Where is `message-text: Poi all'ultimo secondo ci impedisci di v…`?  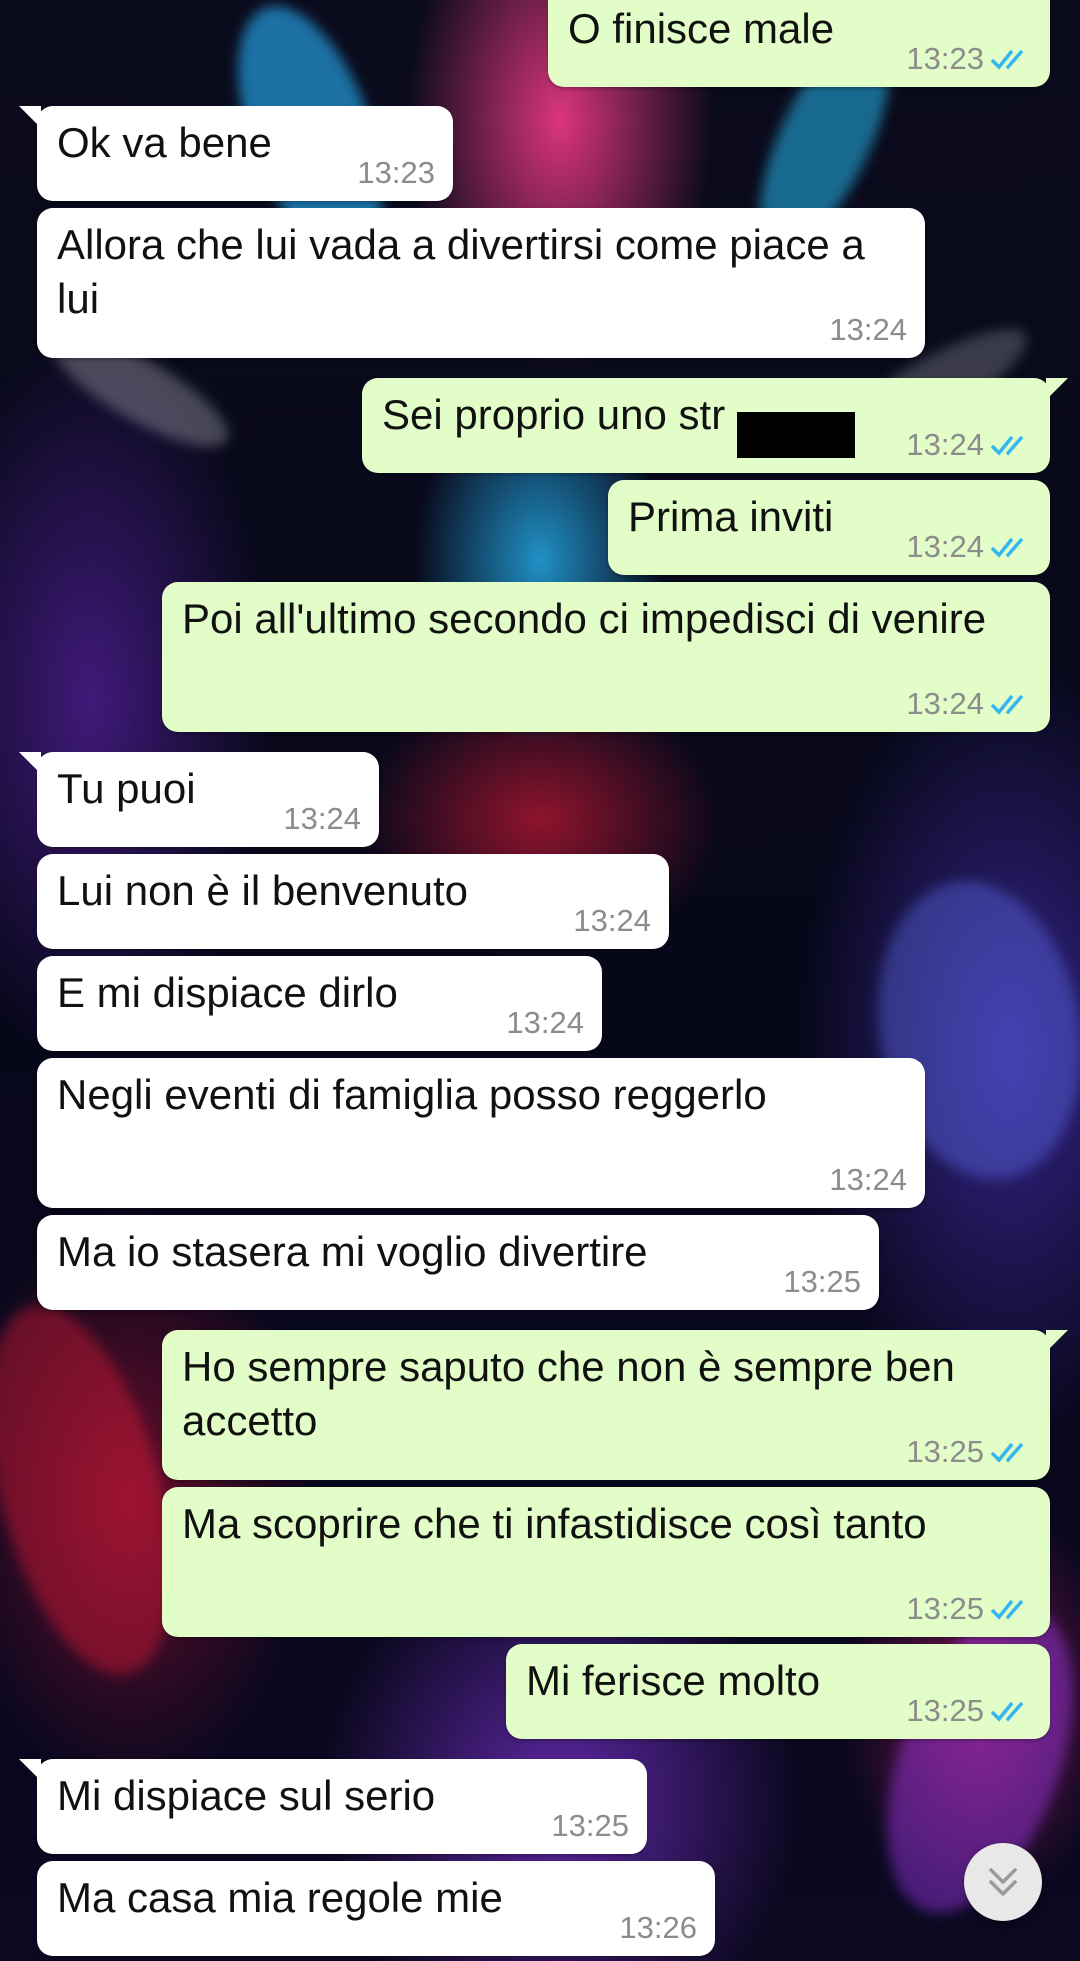
message-text: Poi all'ultimo secondo ci impedisci di v… is located at coordinates (584, 618).